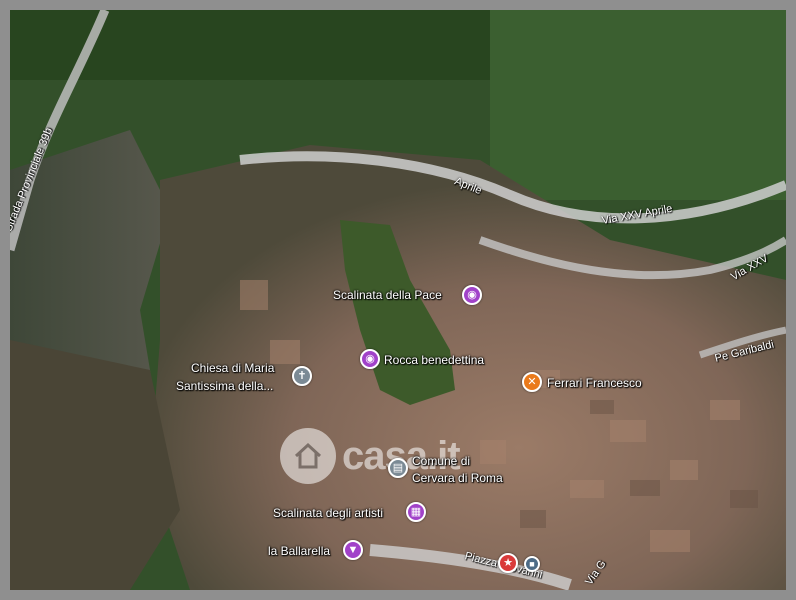 This screenshot has height=600, width=796. I want to click on place-label-ferrari: Ferrari Francesco, so click(594, 383).